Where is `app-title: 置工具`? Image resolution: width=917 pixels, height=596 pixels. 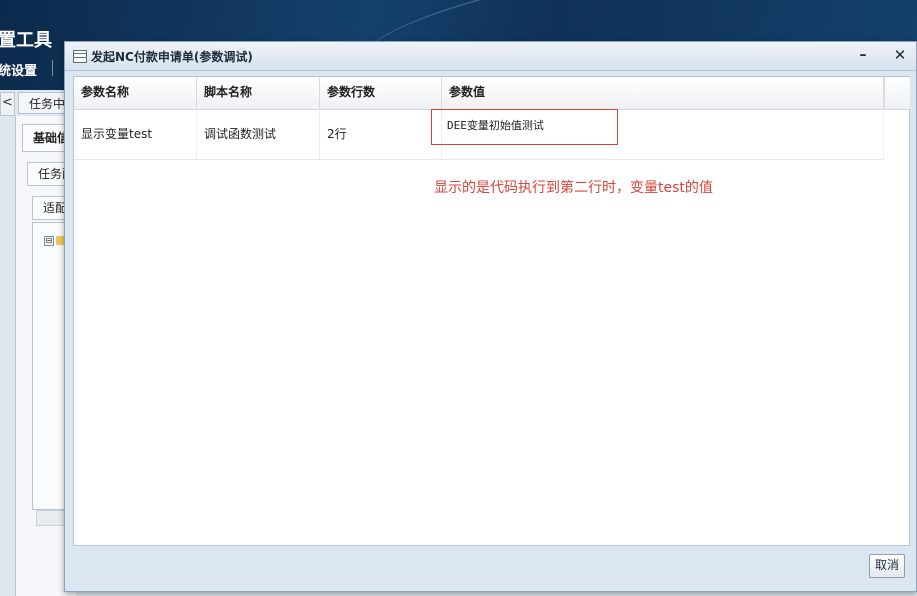
app-title: 置工具 is located at coordinates (26, 40).